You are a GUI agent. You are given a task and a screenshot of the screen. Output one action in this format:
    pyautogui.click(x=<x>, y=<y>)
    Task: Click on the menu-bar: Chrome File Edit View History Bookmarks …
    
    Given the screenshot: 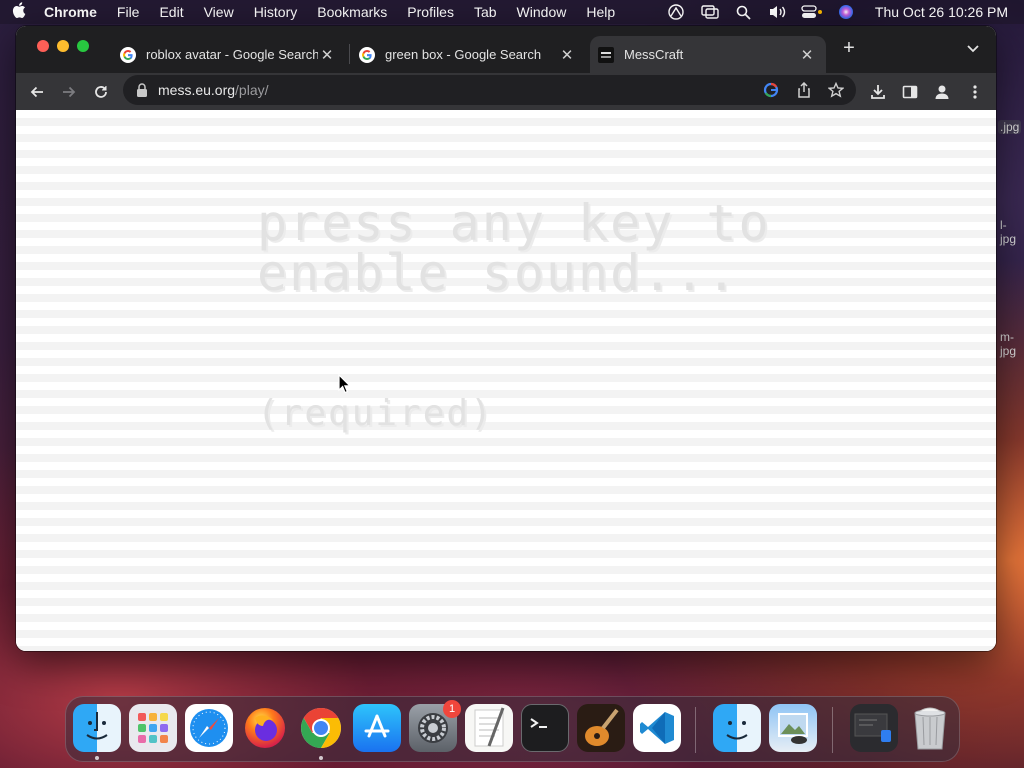 What is the action you would take?
    pyautogui.click(x=512, y=12)
    